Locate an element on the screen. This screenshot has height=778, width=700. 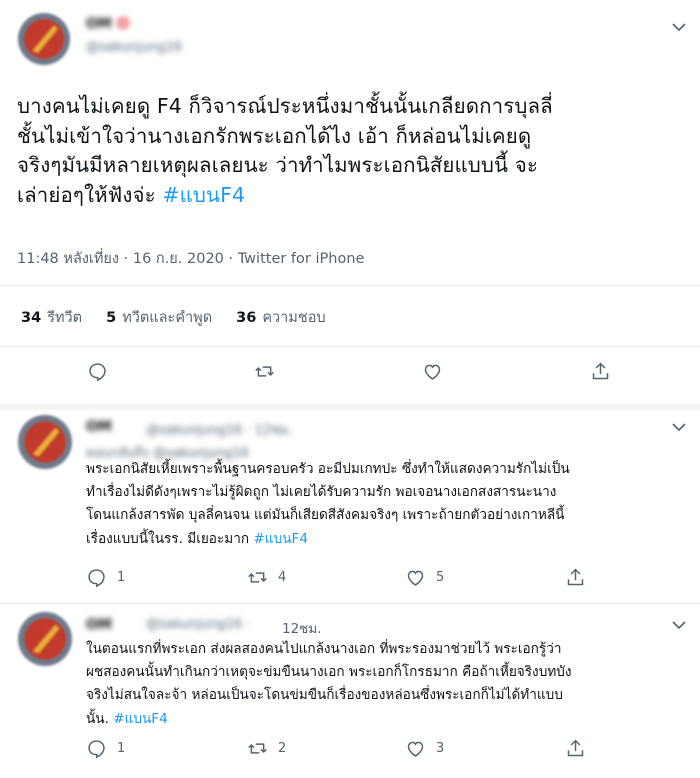
main-handle: @sakunjung16 is located at coordinates (134, 47).